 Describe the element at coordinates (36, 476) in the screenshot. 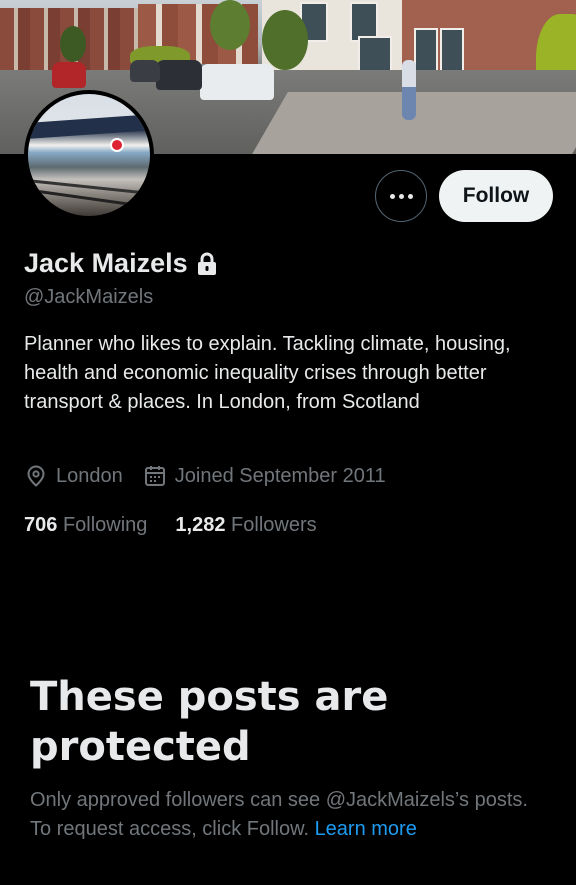

I see `location-pin-icon` at that location.